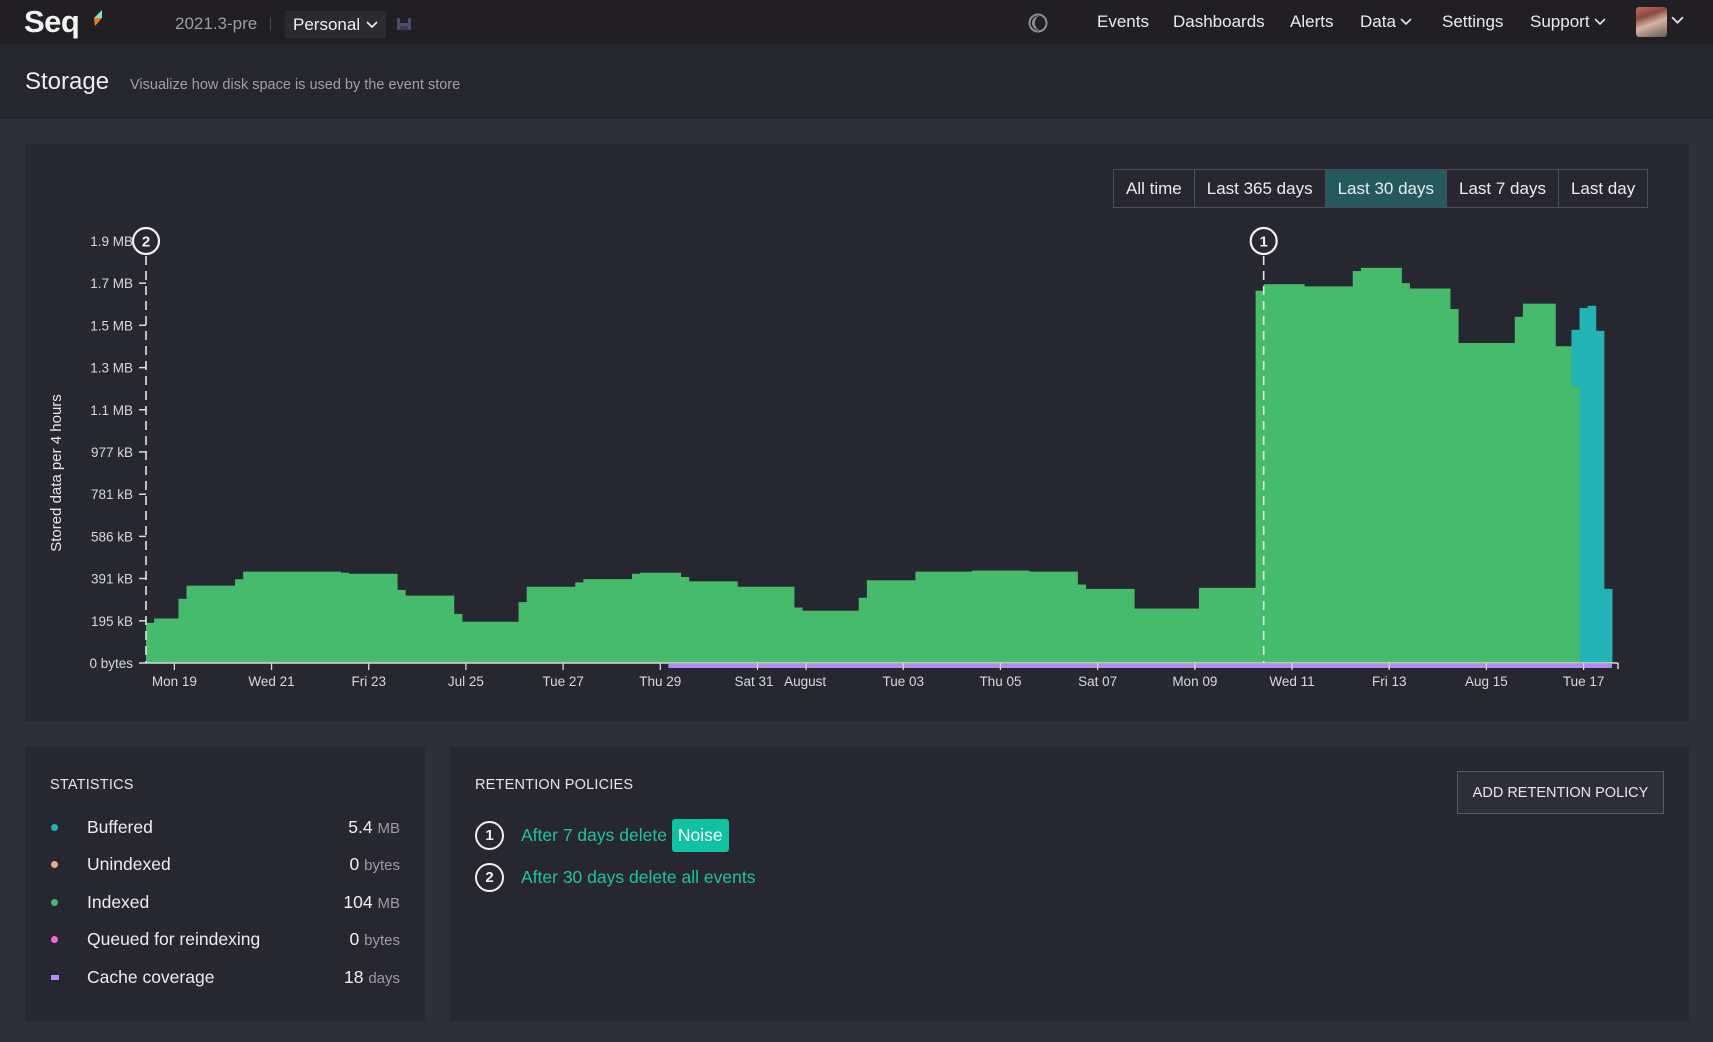 This screenshot has width=1713, height=1042. What do you see at coordinates (327, 24) in the screenshot?
I see `workspace-label: Personal` at bounding box center [327, 24].